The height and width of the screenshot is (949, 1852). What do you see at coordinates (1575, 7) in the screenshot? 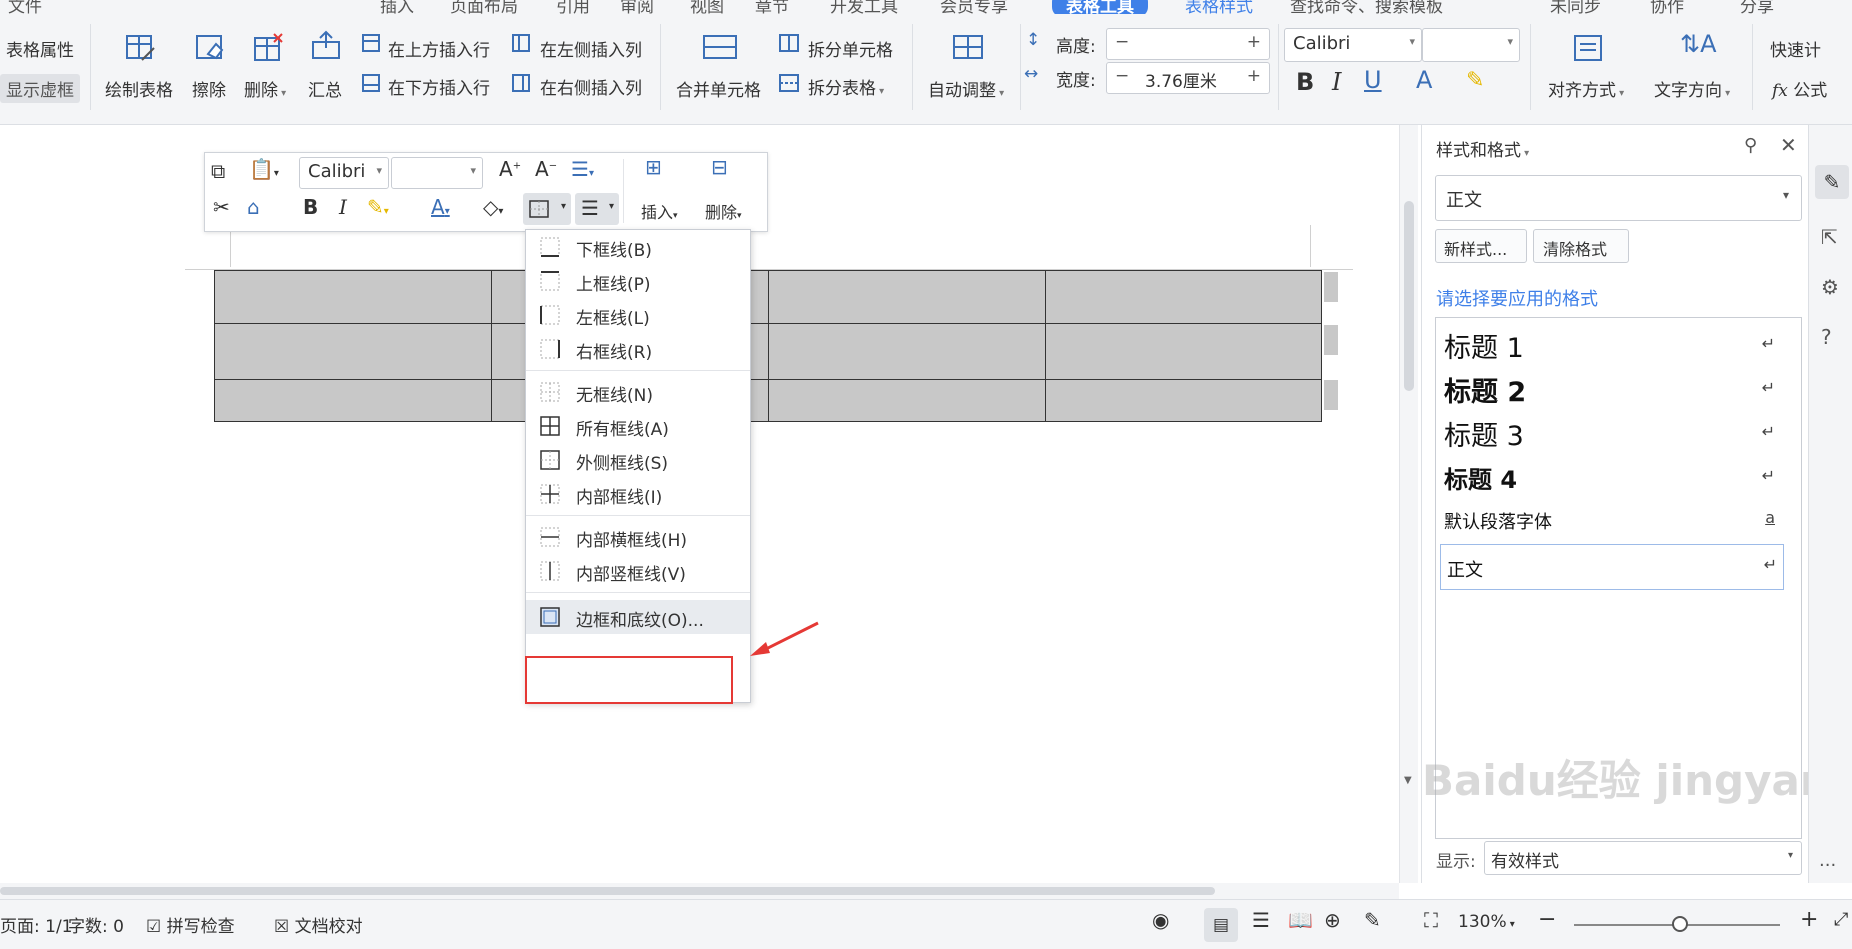
I see `sync-status: 未同步` at bounding box center [1575, 7].